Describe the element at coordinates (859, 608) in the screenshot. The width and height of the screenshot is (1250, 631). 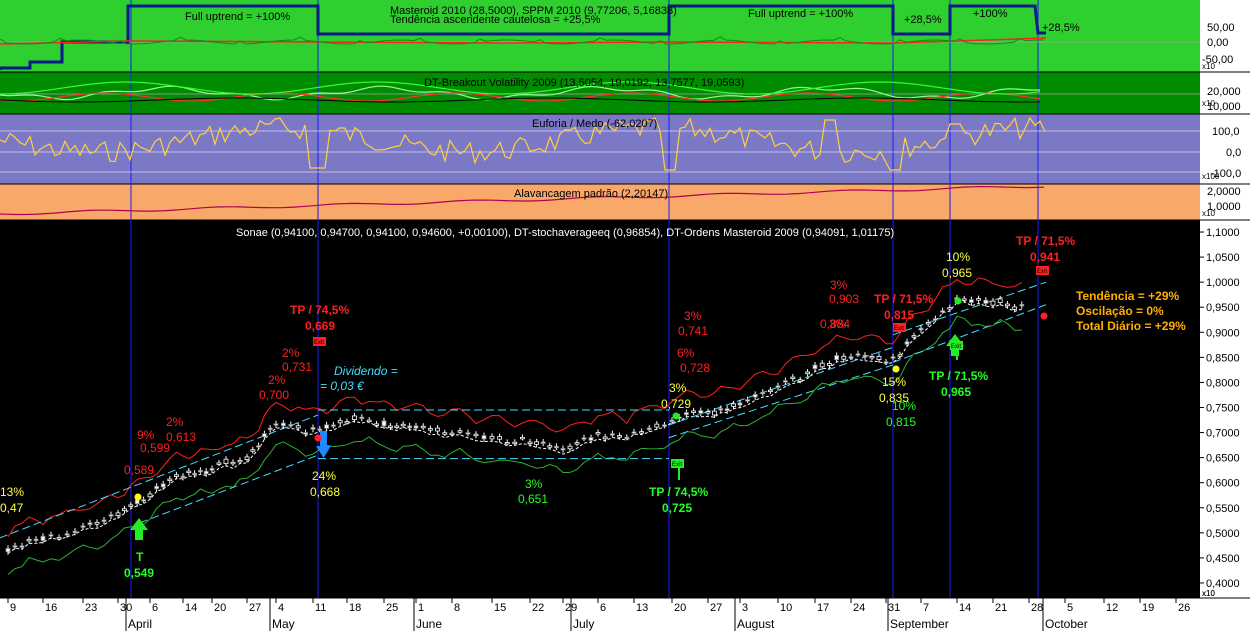
I see `x-tick-label: 24` at that location.